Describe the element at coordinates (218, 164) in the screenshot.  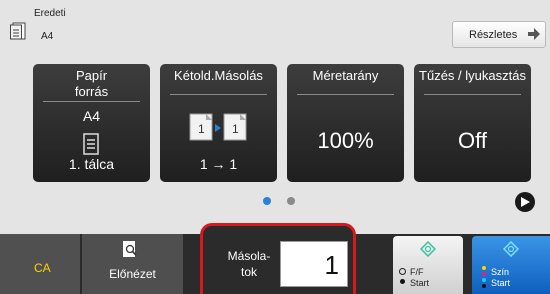
I see `duplex-mode-value: 1 → 1` at that location.